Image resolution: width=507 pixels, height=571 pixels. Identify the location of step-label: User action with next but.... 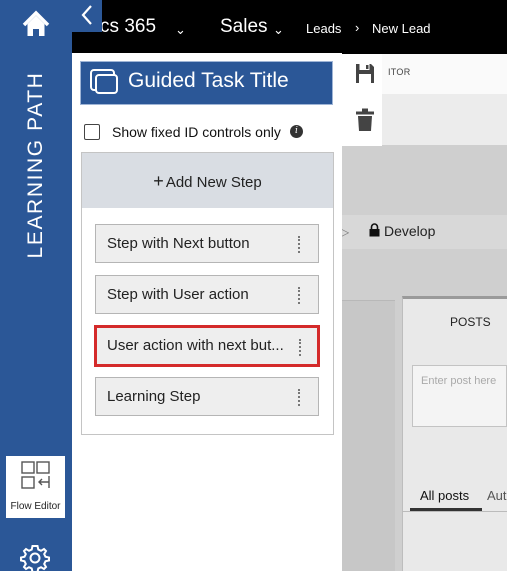
(195, 345).